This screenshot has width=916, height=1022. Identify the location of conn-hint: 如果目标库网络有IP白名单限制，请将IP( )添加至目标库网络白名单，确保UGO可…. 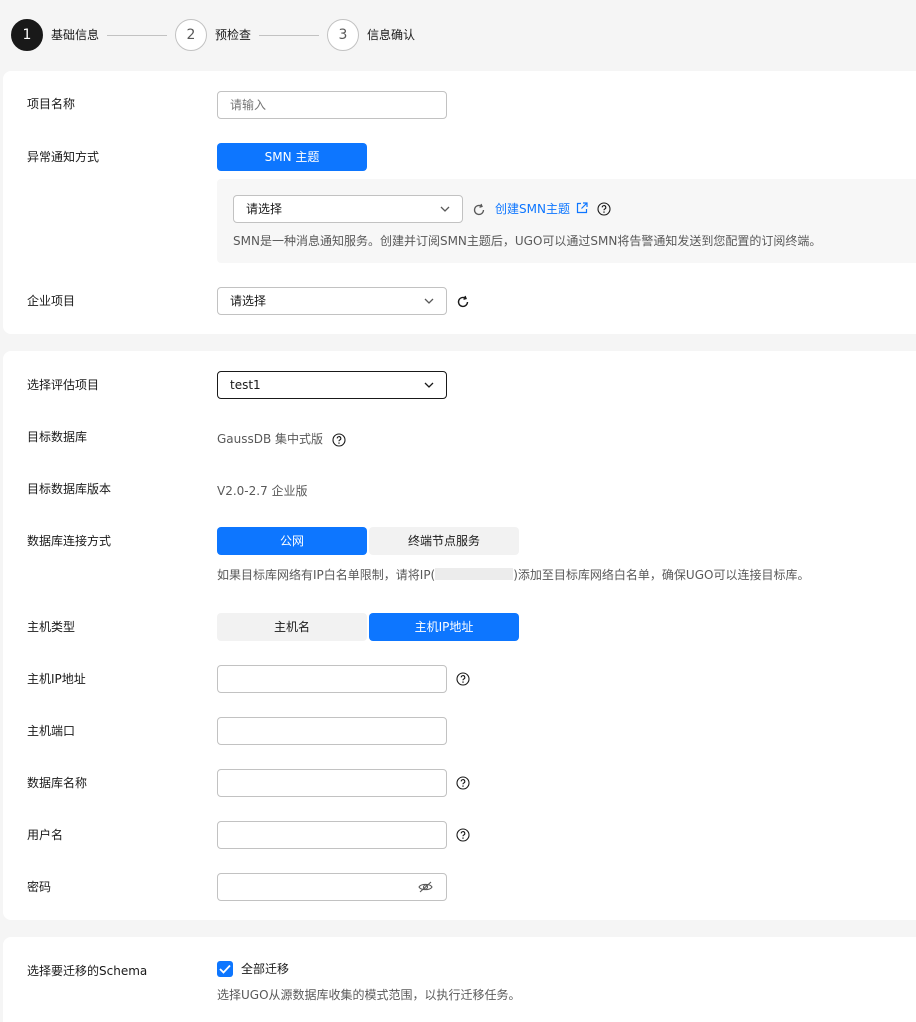
(513, 575).